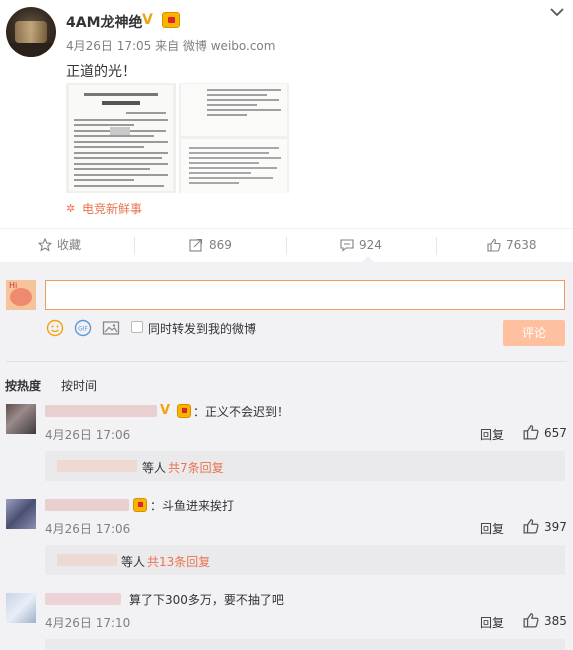  I want to click on my-avatar, so click(21, 295).